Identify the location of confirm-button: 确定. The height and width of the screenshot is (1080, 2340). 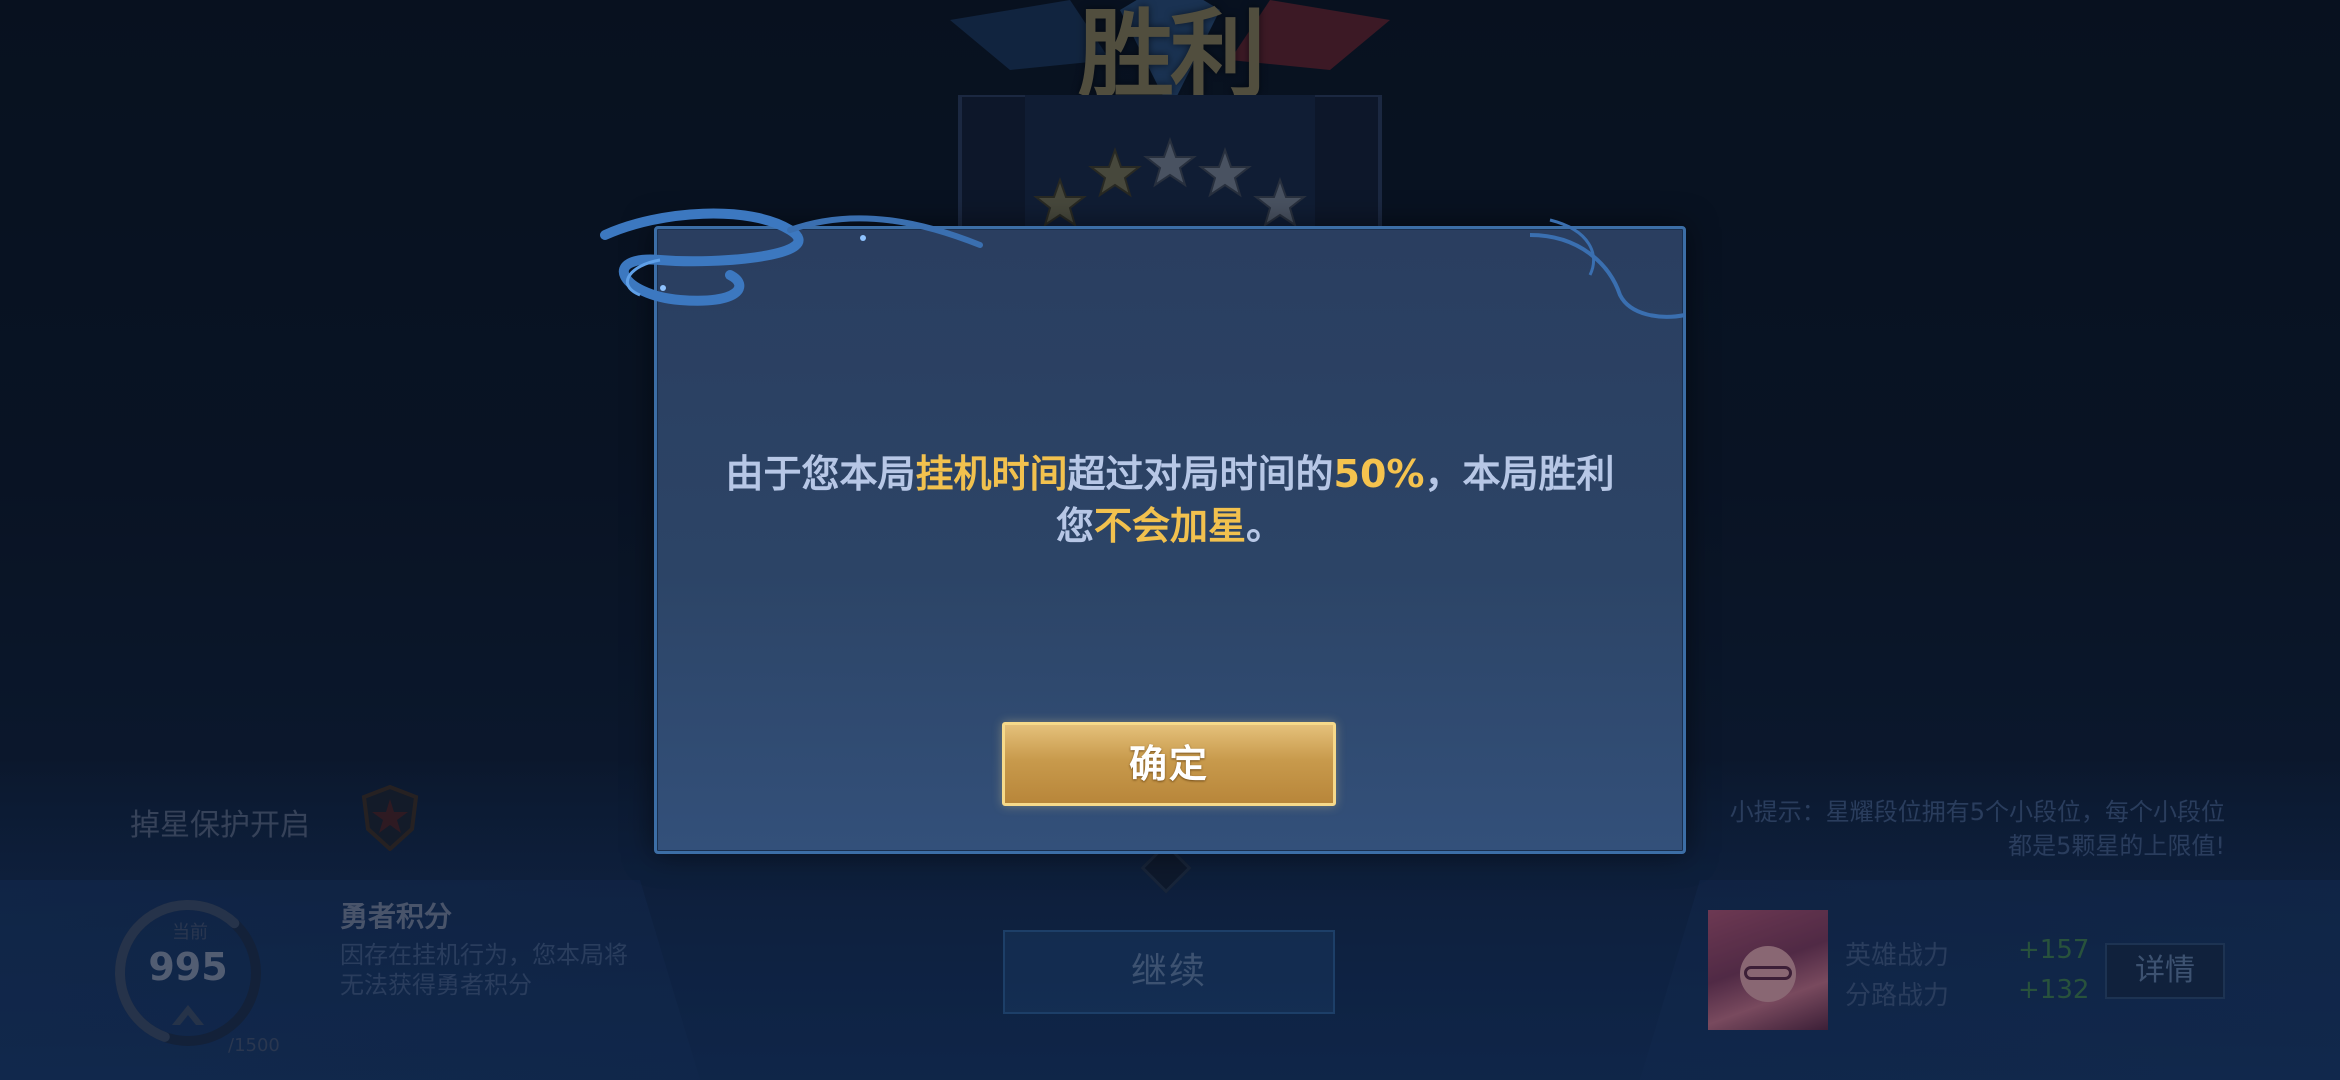
(1169, 764).